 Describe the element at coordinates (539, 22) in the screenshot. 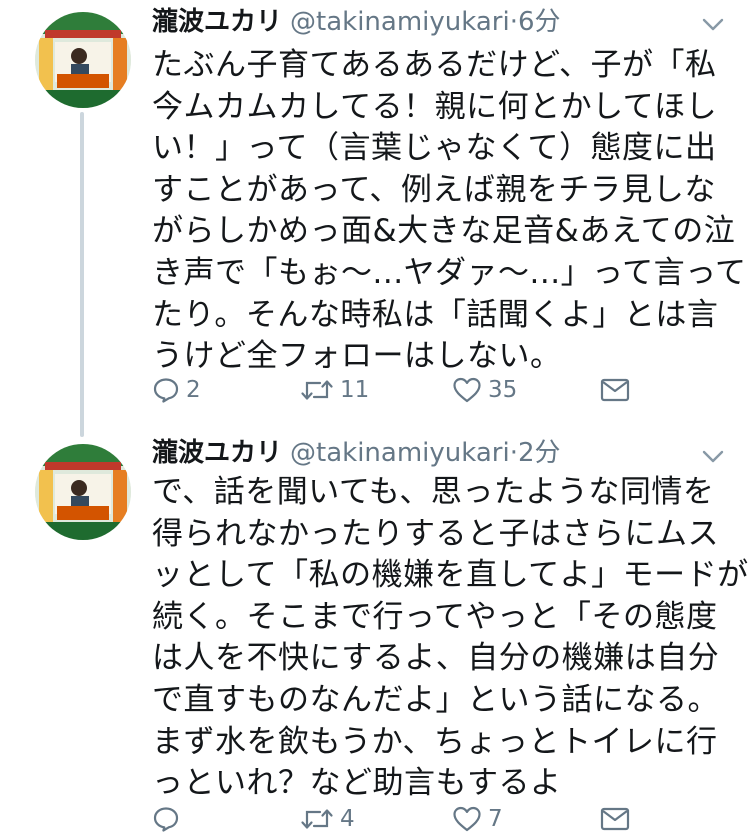

I see `timestamp: 6分` at that location.